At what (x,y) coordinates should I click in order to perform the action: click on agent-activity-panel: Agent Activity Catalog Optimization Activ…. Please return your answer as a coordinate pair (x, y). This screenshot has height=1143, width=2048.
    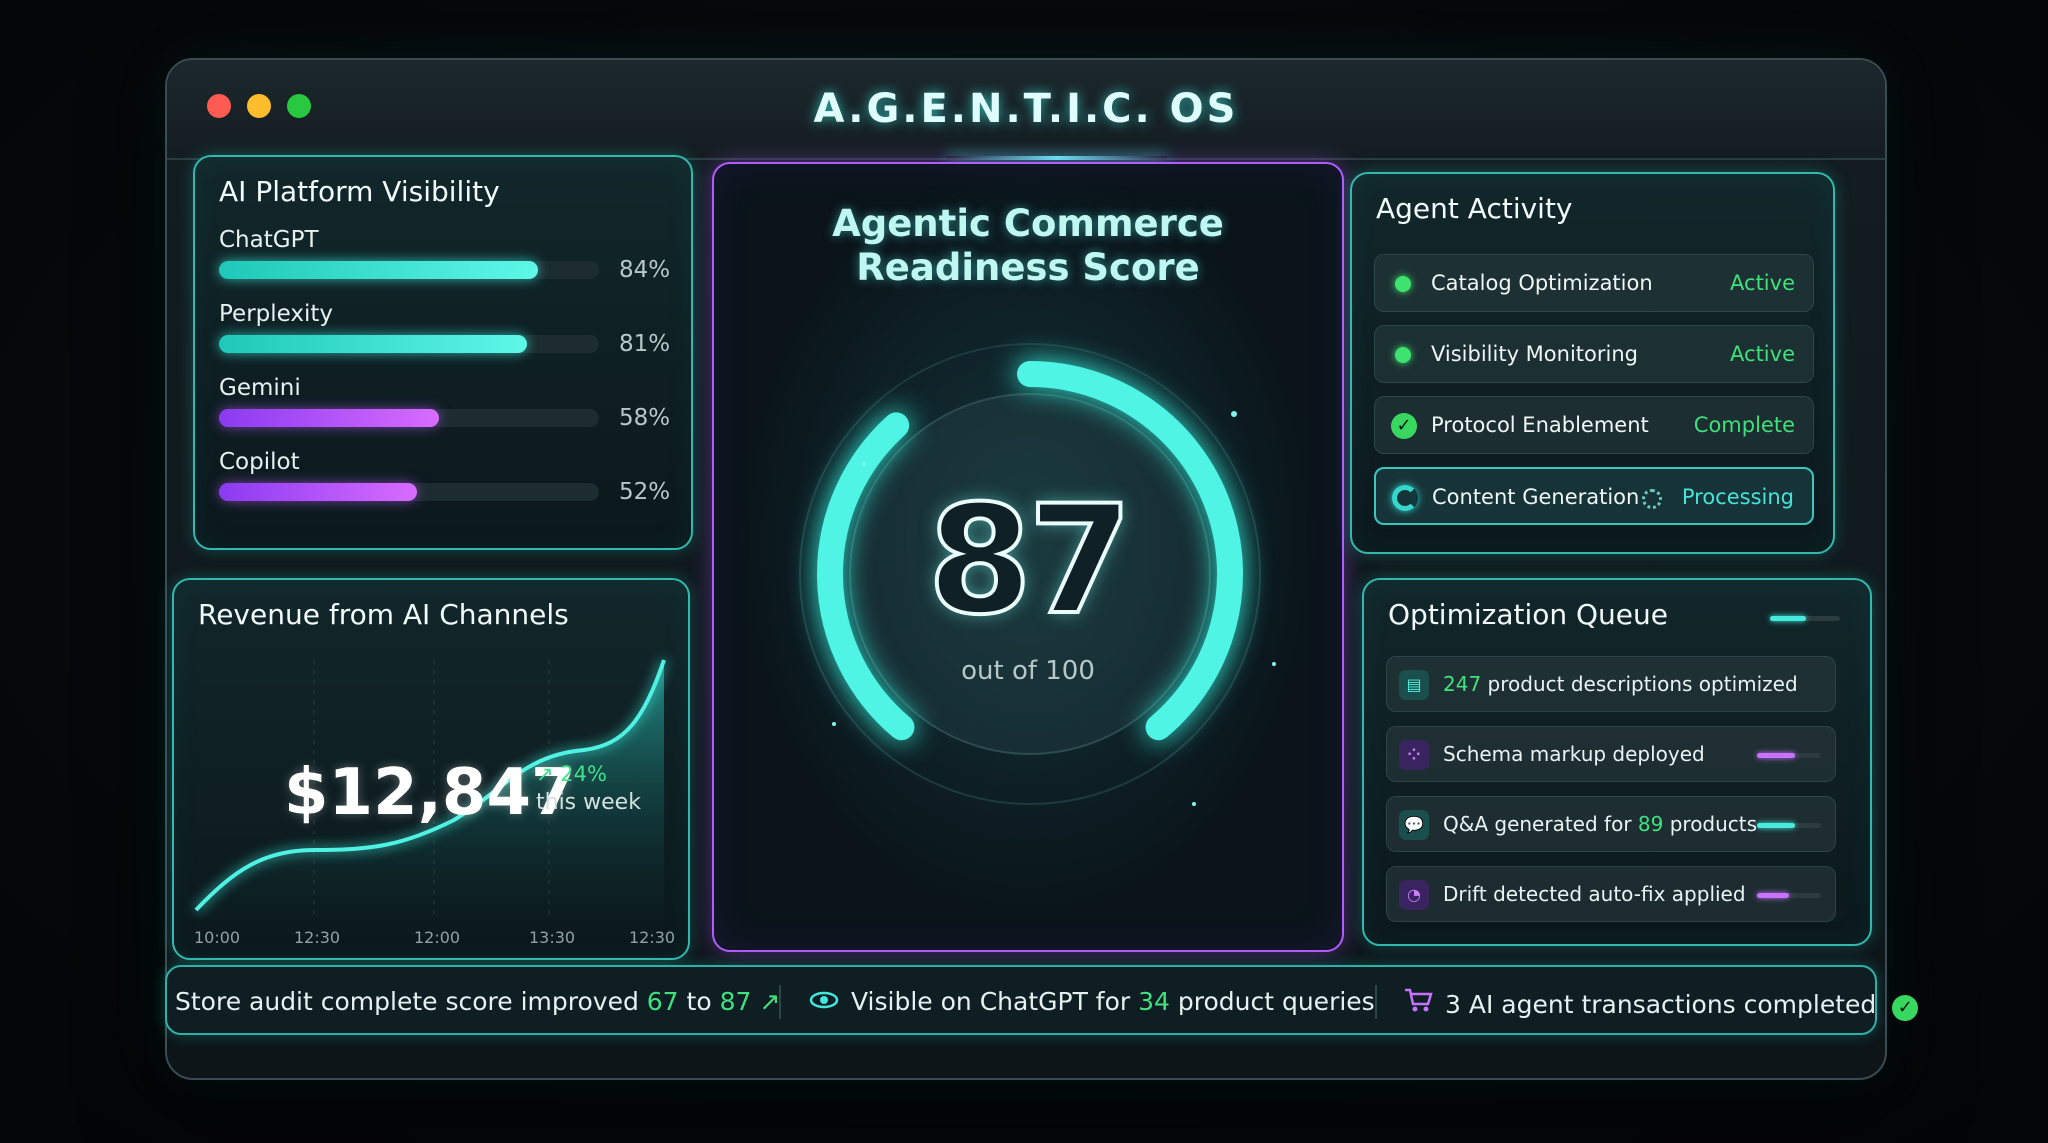
    Looking at the image, I should click on (1592, 363).